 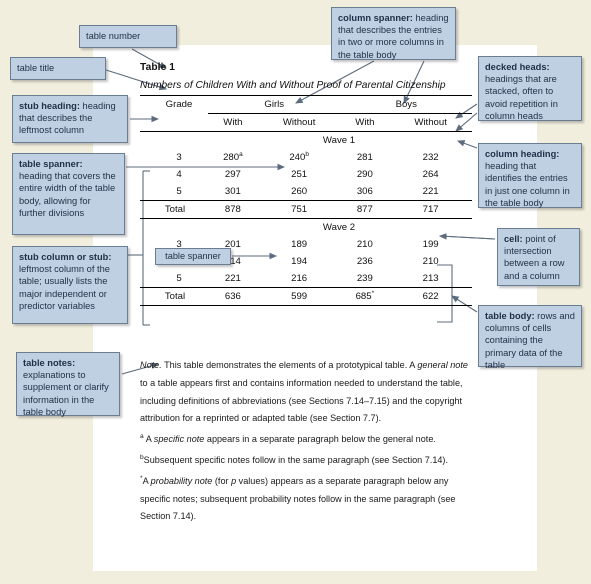 I want to click on table-spanner-label-wave1: Wave 1, so click(x=339, y=140).